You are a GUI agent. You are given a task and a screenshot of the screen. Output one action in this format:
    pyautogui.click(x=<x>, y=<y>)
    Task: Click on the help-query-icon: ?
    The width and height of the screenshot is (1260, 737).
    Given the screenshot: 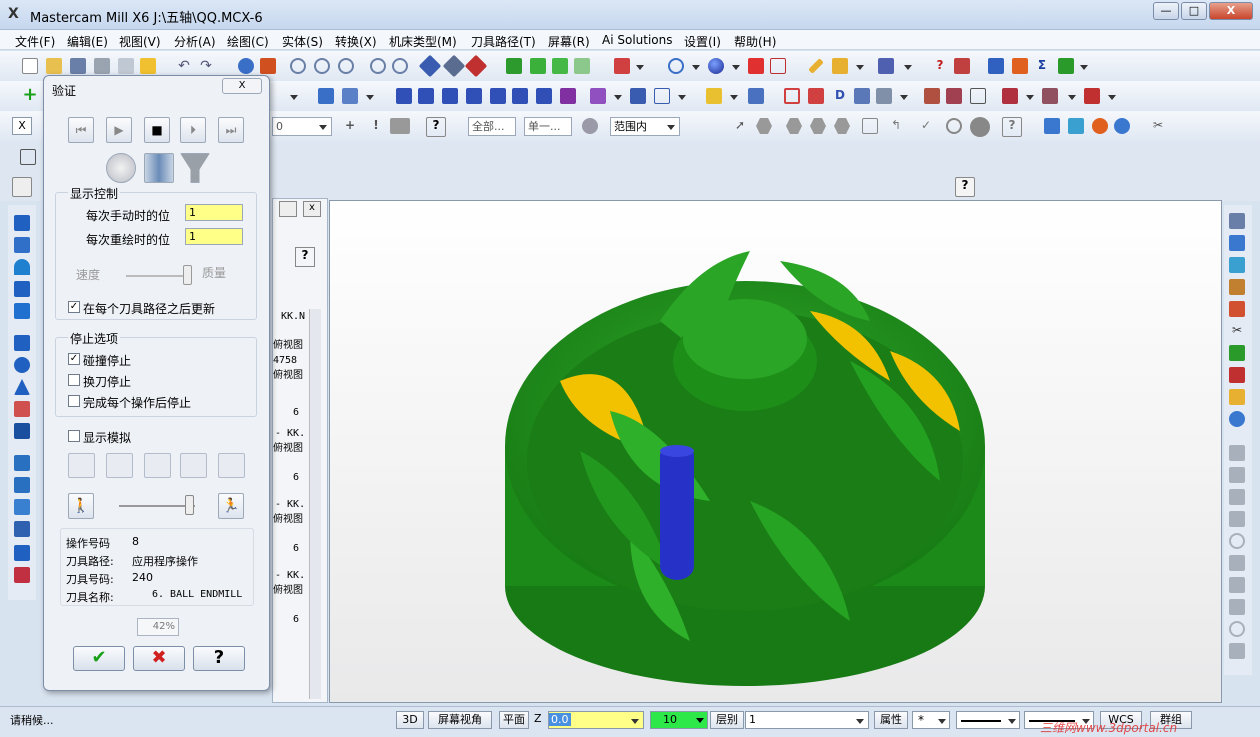 What is the action you would take?
    pyautogui.click(x=940, y=66)
    